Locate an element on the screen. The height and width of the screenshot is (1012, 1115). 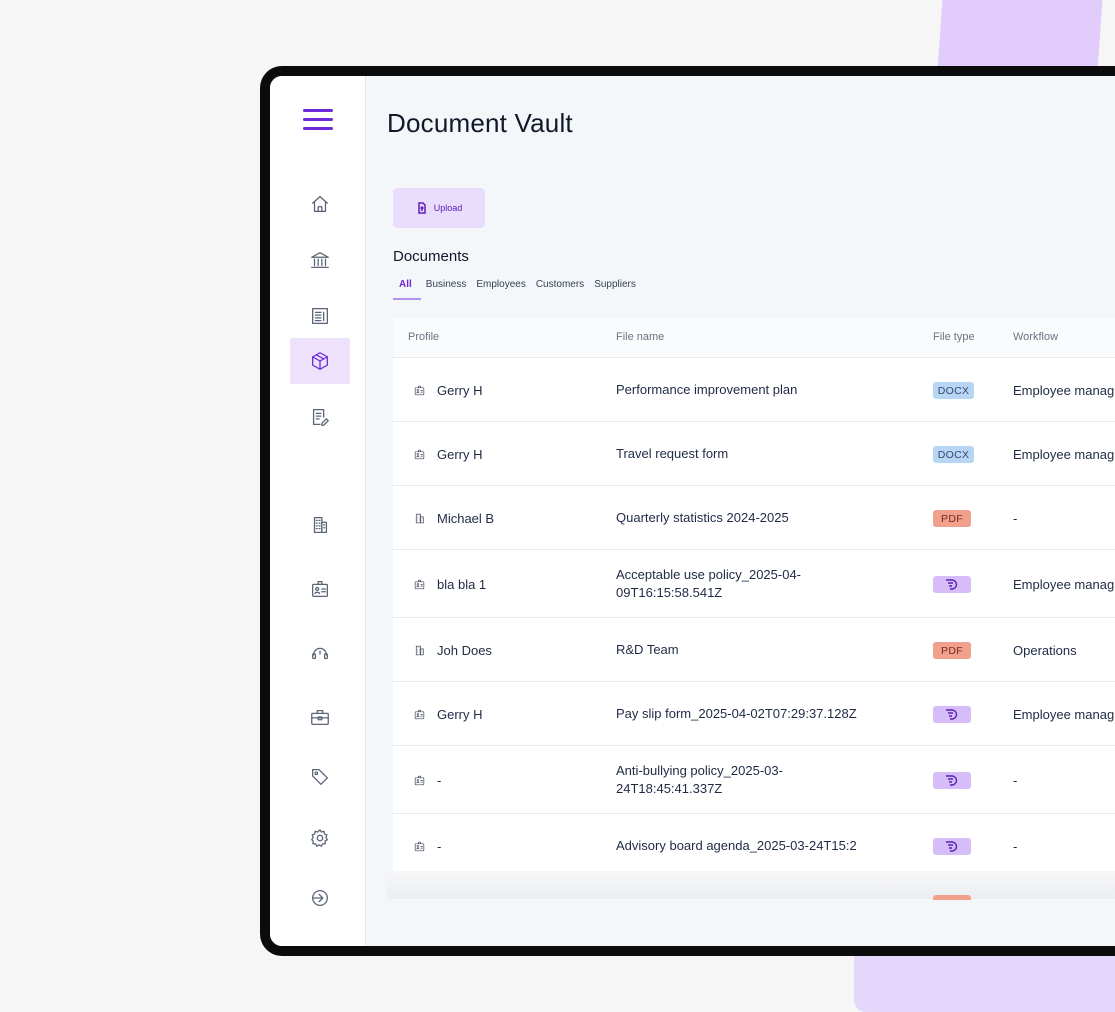
file-upload-icon is located at coordinates (421, 208).